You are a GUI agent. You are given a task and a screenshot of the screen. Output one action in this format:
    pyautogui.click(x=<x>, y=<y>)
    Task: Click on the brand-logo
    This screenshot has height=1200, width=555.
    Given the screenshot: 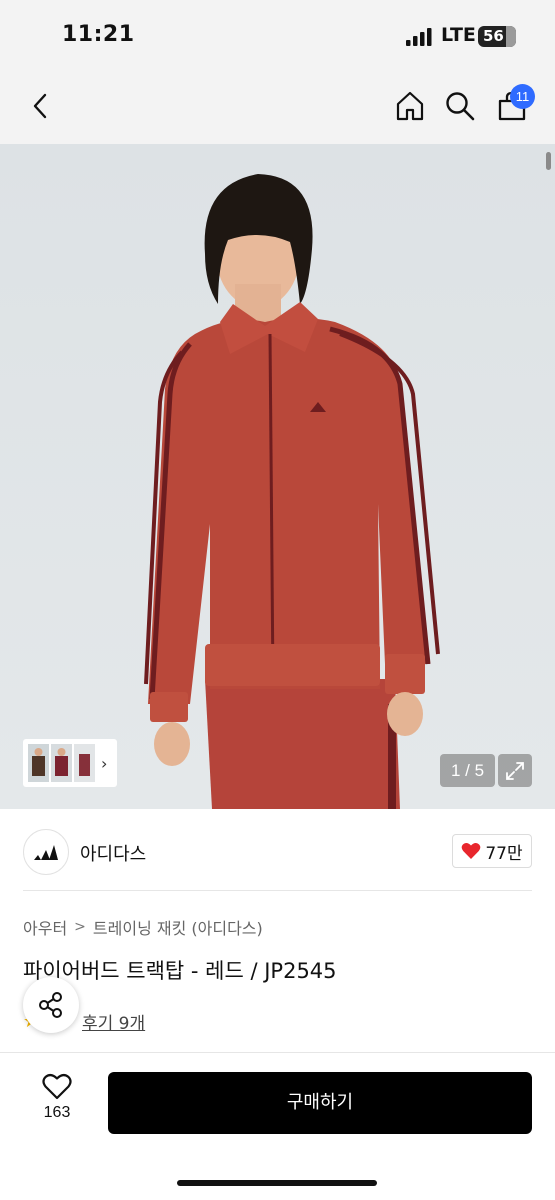 What is the action you would take?
    pyautogui.click(x=46, y=852)
    